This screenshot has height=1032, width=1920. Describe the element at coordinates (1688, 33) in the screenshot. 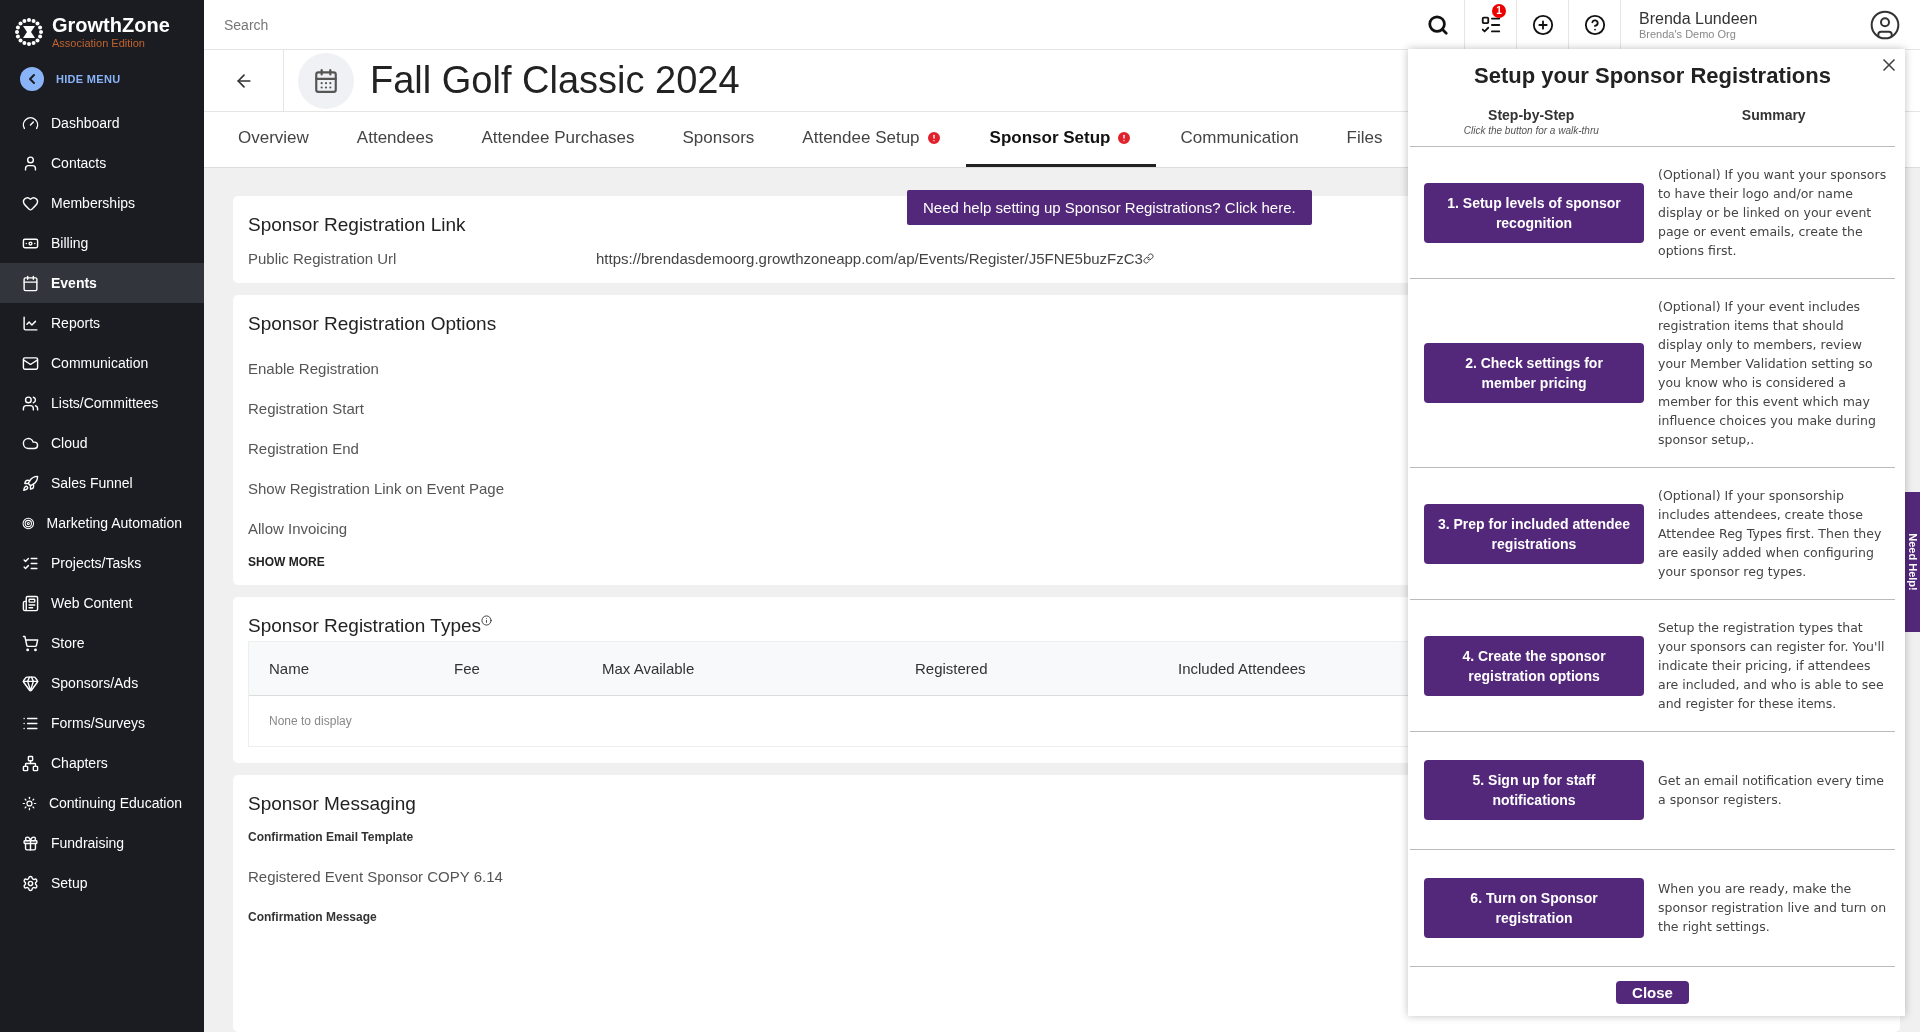

I see `organization-name: Brenda's Demo Org` at that location.